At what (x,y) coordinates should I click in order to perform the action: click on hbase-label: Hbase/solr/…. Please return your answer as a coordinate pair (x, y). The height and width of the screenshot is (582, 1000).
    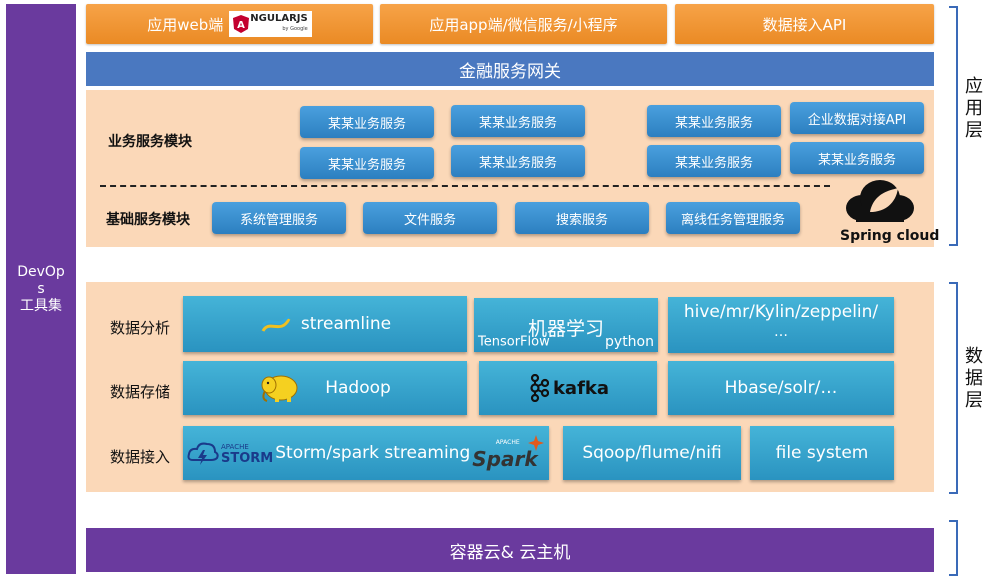
    Looking at the image, I should click on (781, 388).